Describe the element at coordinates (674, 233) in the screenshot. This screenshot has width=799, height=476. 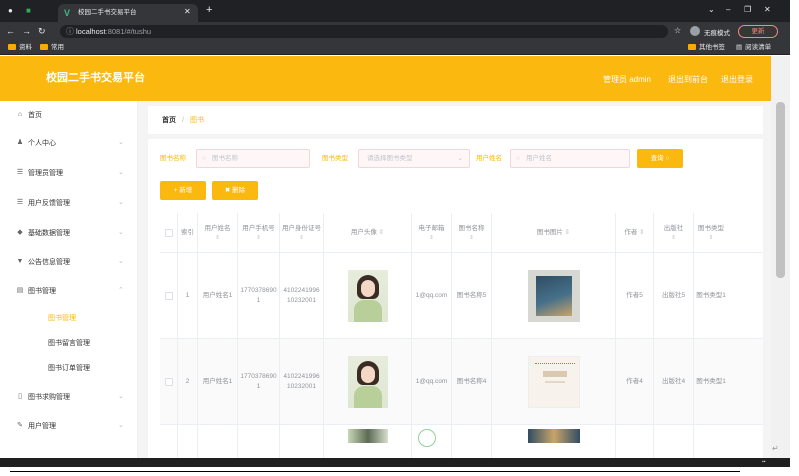
I see `column-header: 出版社 ⇕` at that location.